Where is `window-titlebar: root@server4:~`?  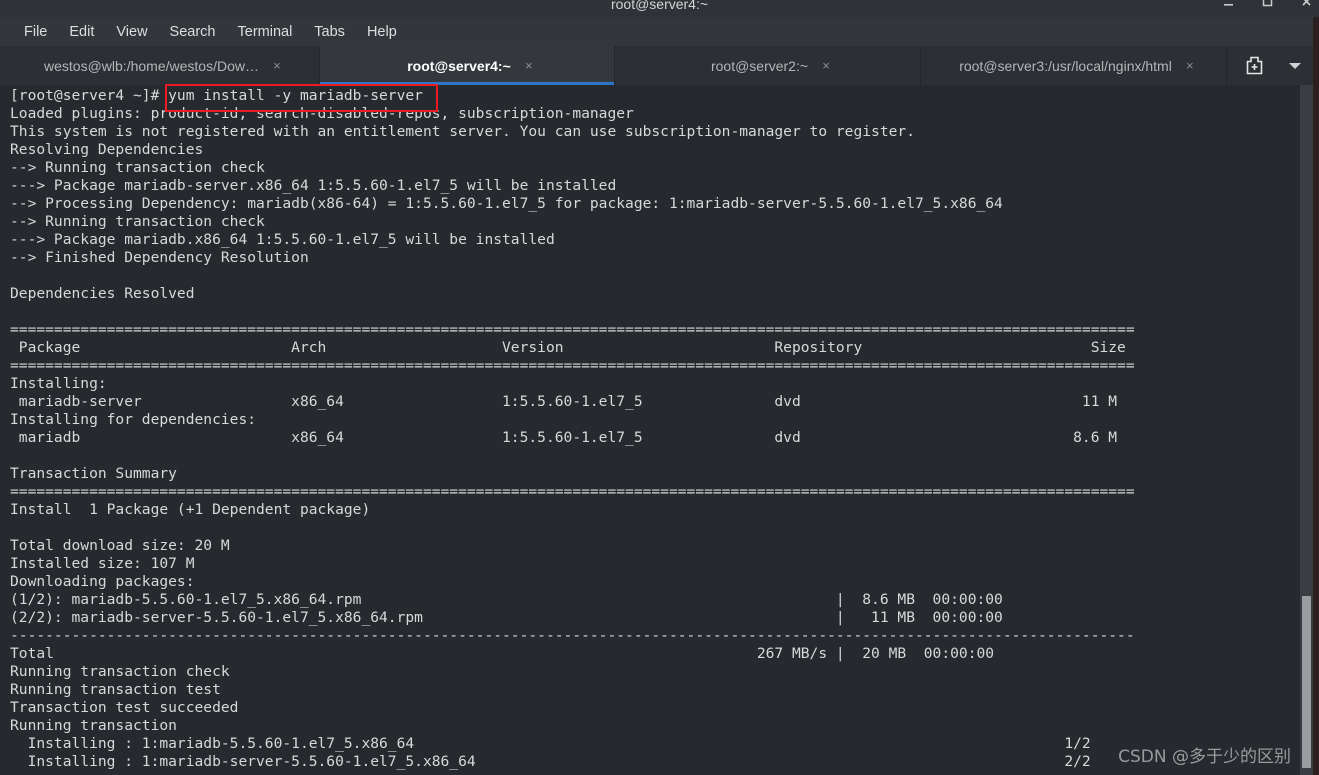 window-titlebar: root@server4:~ is located at coordinates (659, 9).